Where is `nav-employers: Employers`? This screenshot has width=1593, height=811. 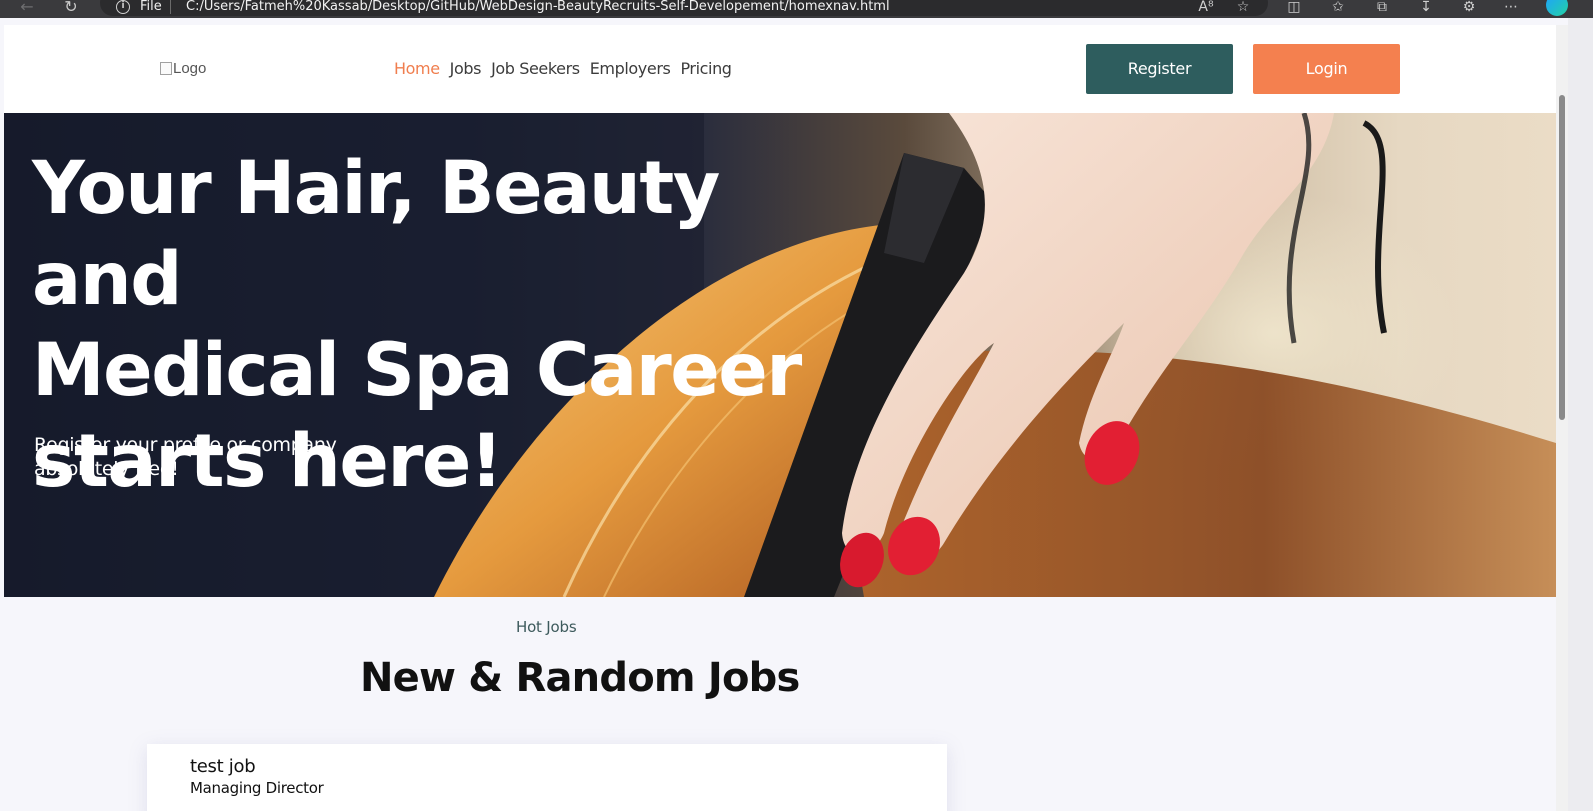 nav-employers: Employers is located at coordinates (630, 68).